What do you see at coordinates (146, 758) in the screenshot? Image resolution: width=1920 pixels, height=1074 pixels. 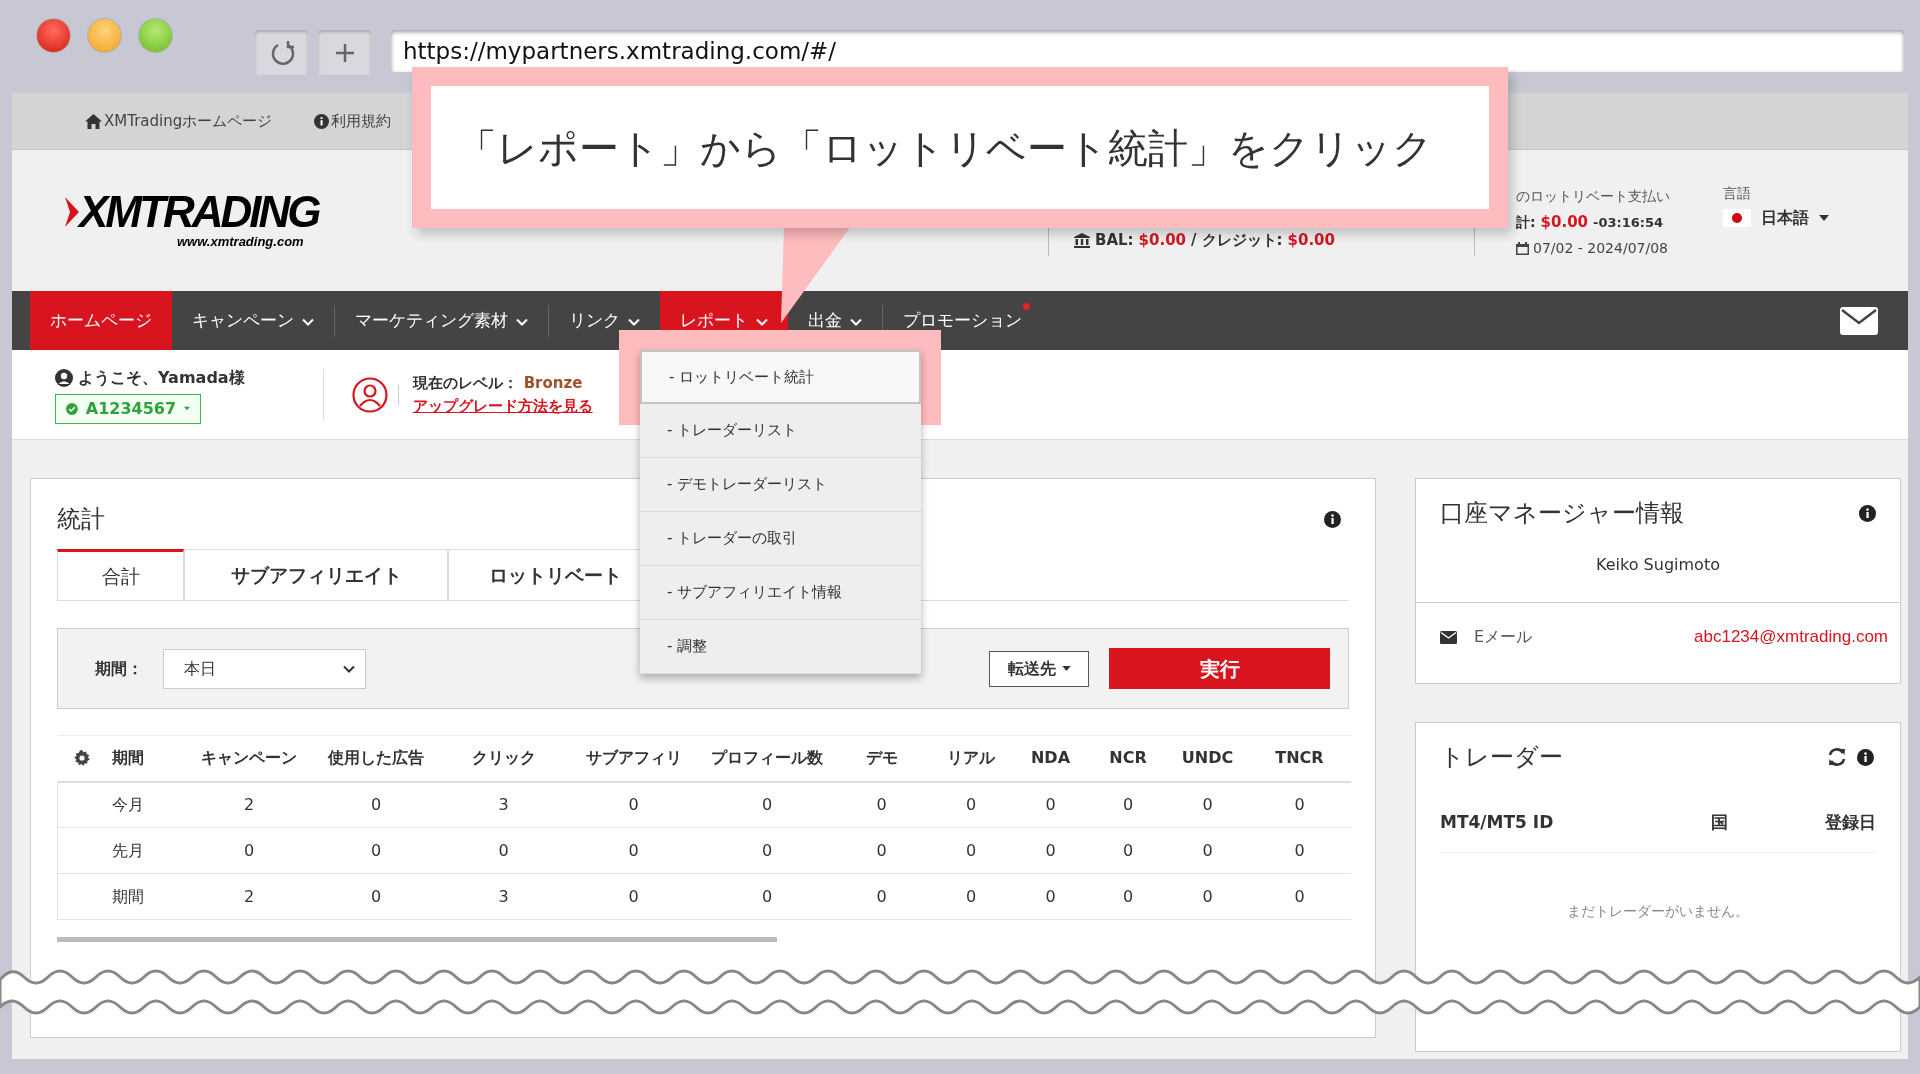 I see `column-header: 期間` at bounding box center [146, 758].